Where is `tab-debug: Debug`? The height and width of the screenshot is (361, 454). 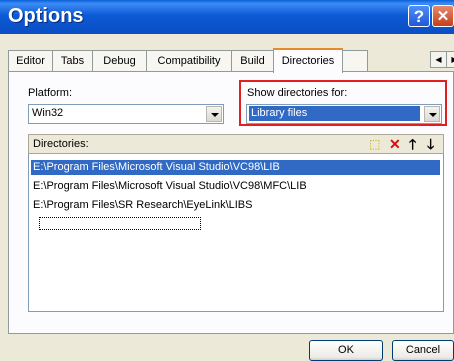
tab-debug: Debug is located at coordinates (119, 60).